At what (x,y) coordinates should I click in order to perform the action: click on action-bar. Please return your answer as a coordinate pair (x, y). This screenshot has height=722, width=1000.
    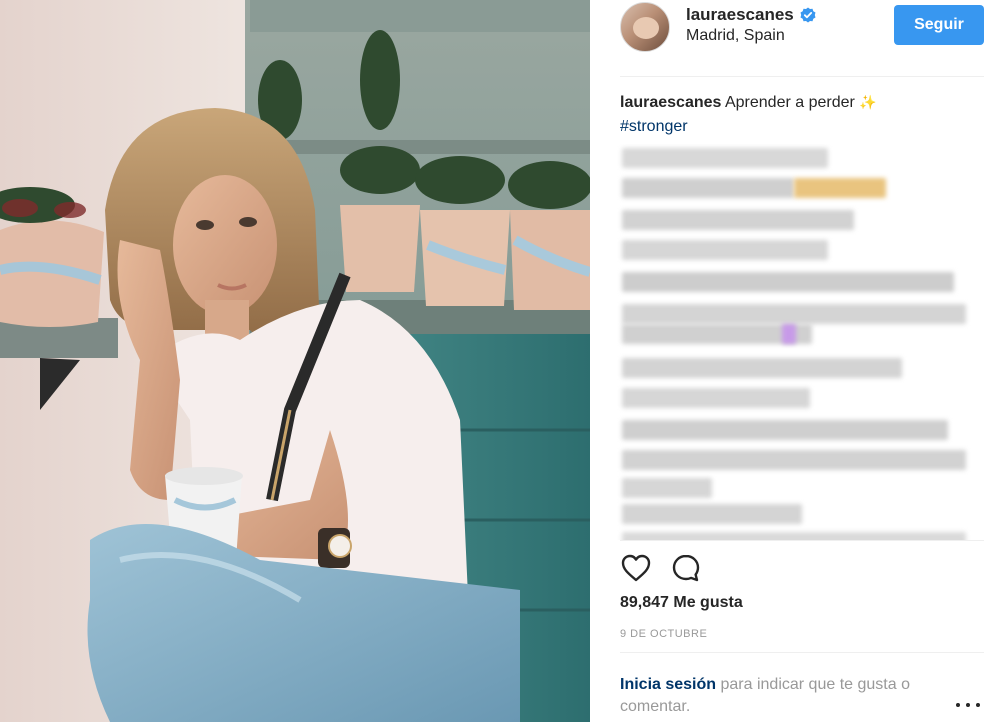
    Looking at the image, I should click on (670, 568).